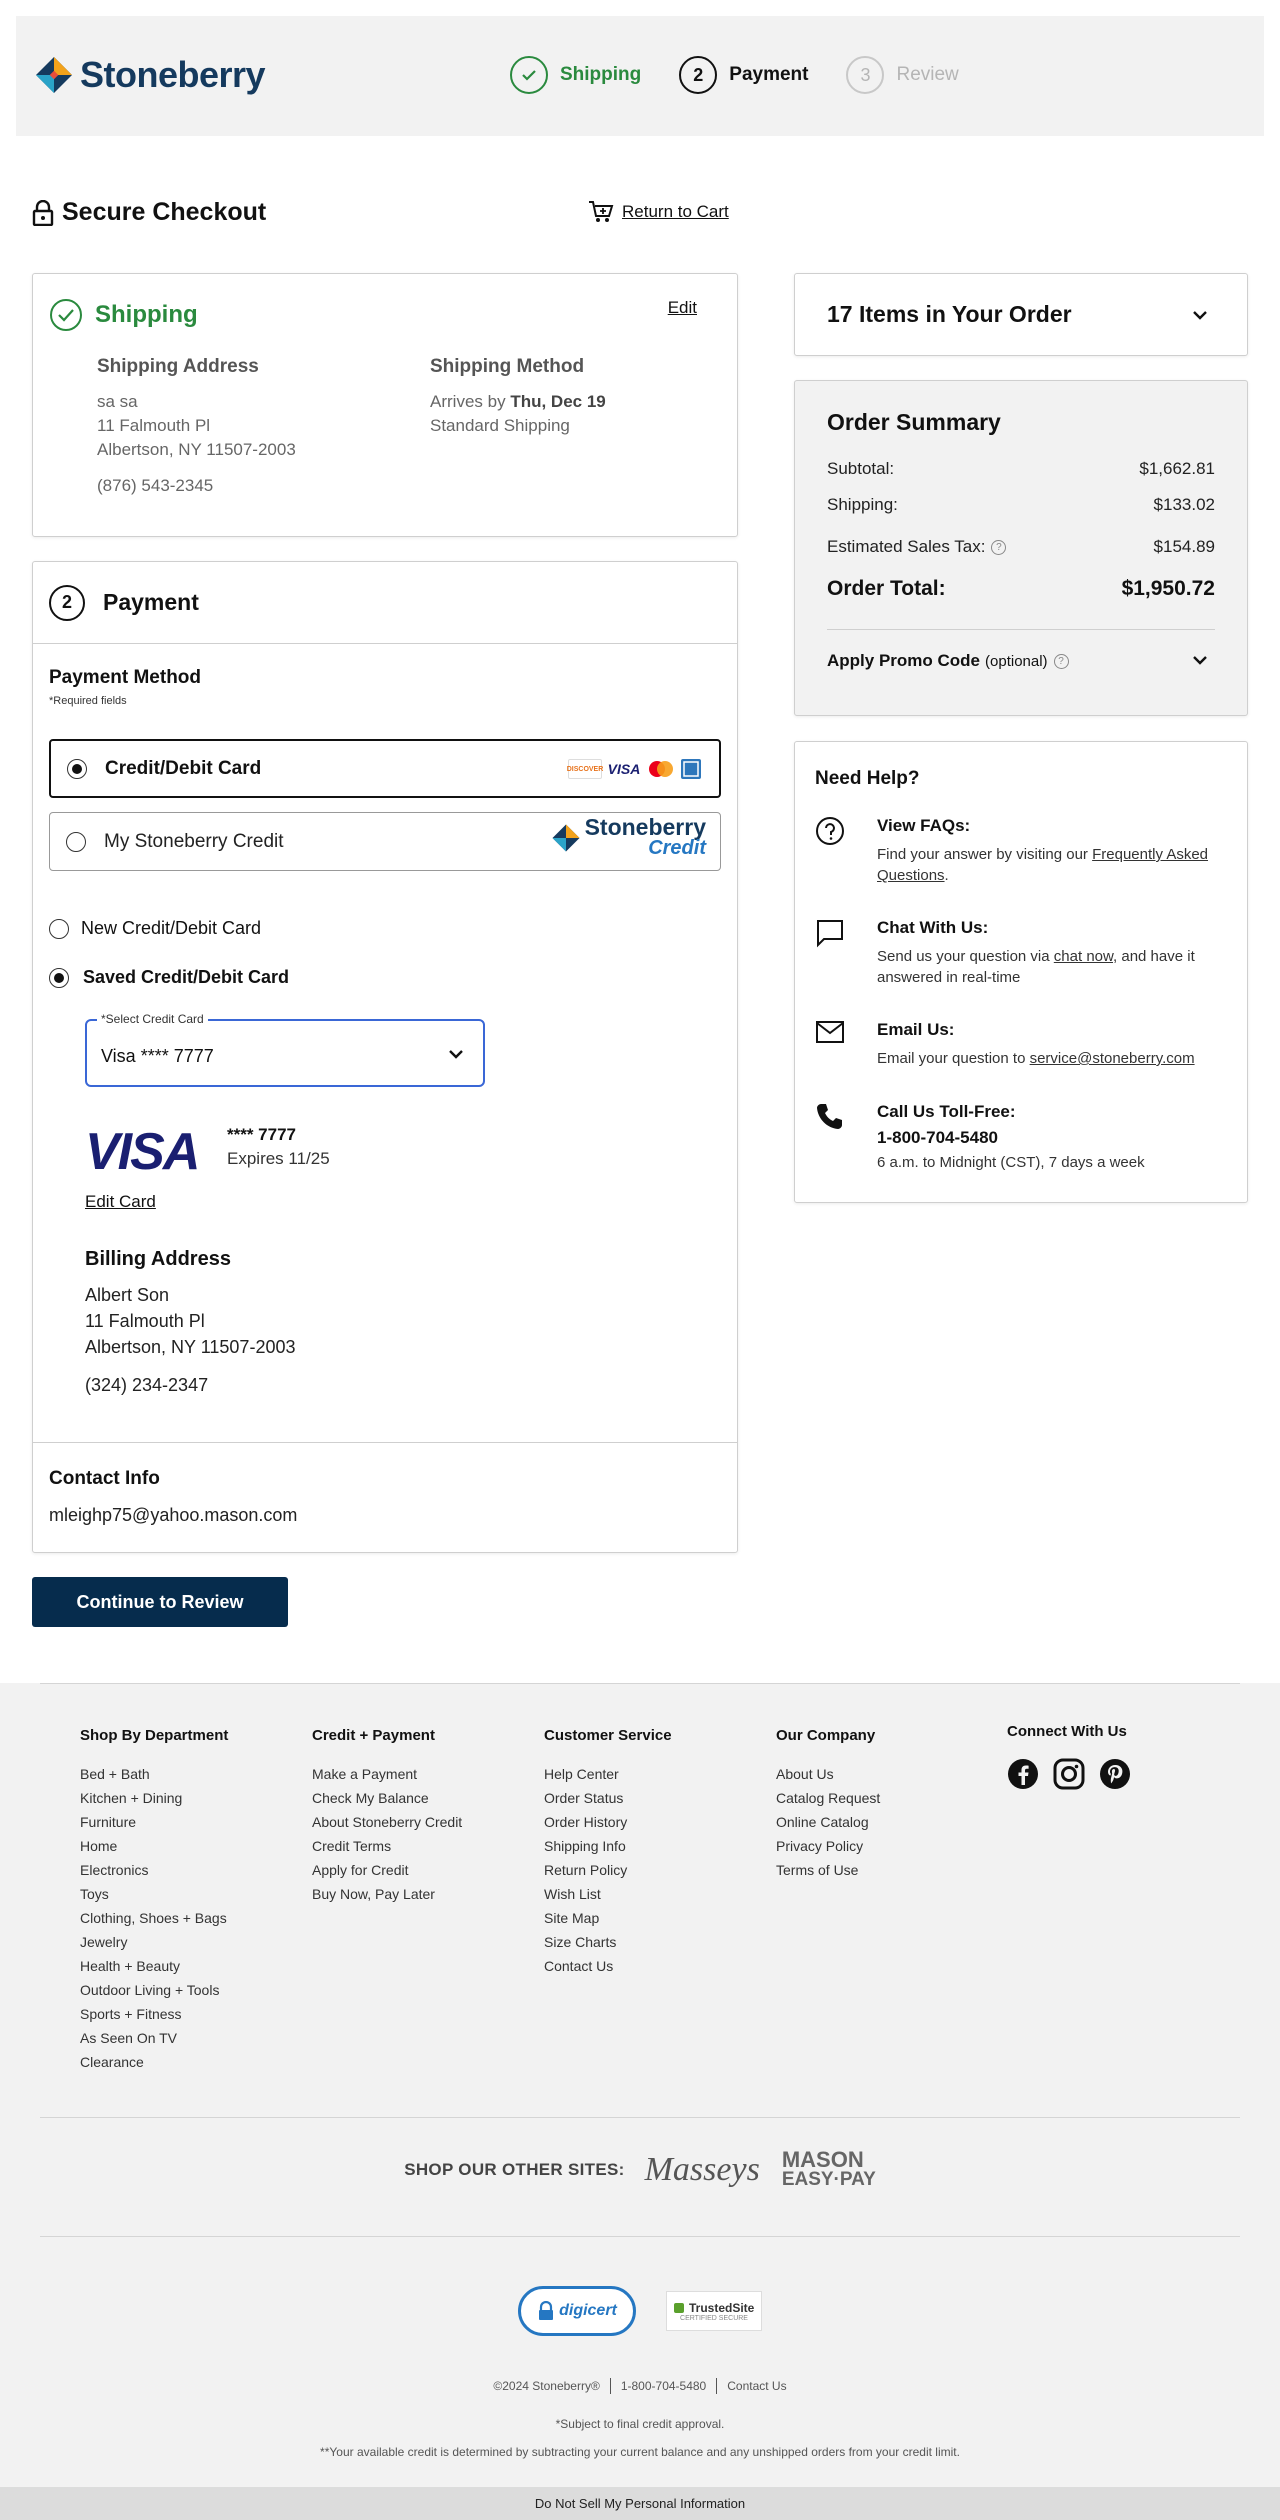 This screenshot has width=1280, height=2520. I want to click on footer-link: About Stoneberry Credit, so click(387, 1826).